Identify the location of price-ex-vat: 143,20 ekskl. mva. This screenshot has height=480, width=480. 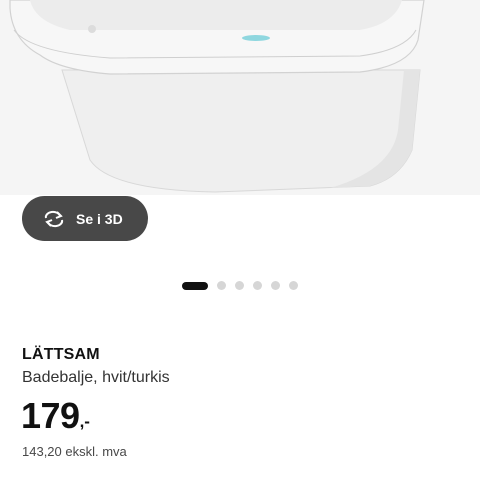
(74, 451).